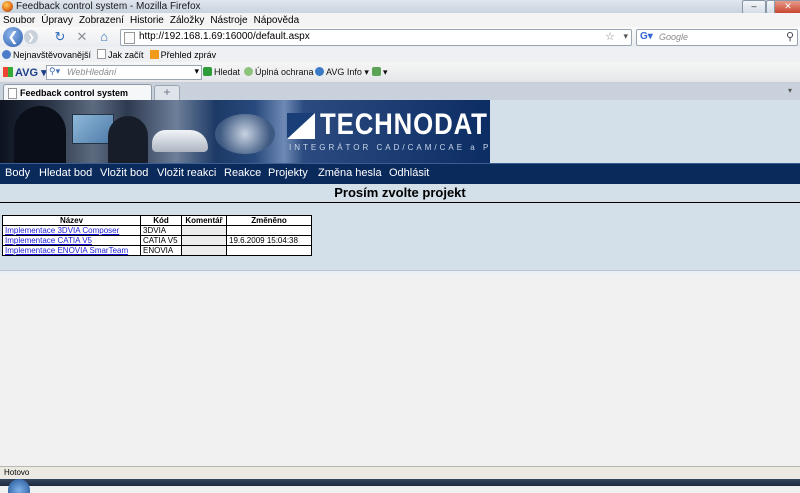 This screenshot has height=493, width=800. What do you see at coordinates (71, 220) in the screenshot?
I see `column-header-nazev: Název` at bounding box center [71, 220].